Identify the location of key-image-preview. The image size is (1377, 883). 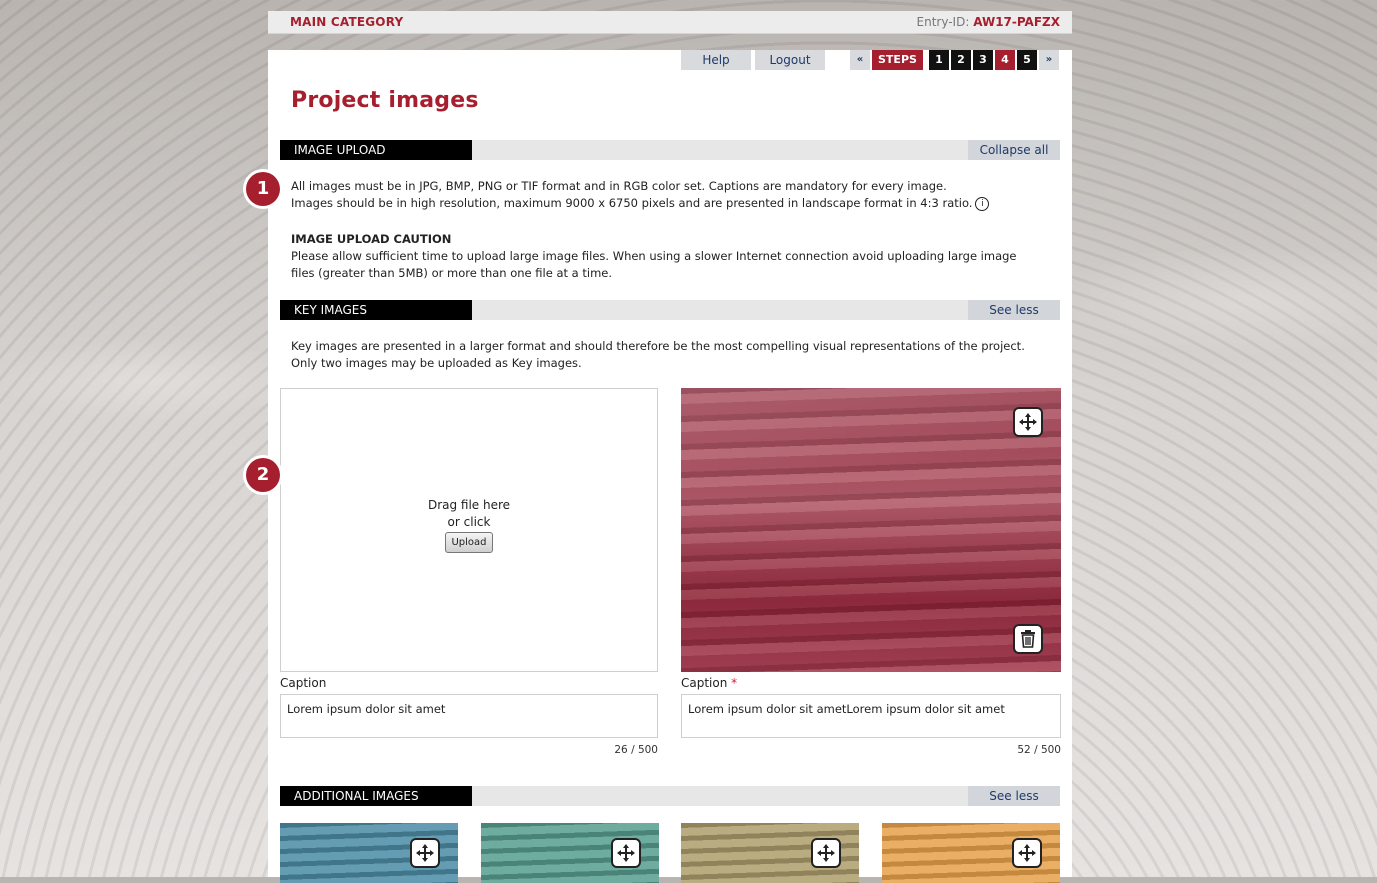
(871, 530).